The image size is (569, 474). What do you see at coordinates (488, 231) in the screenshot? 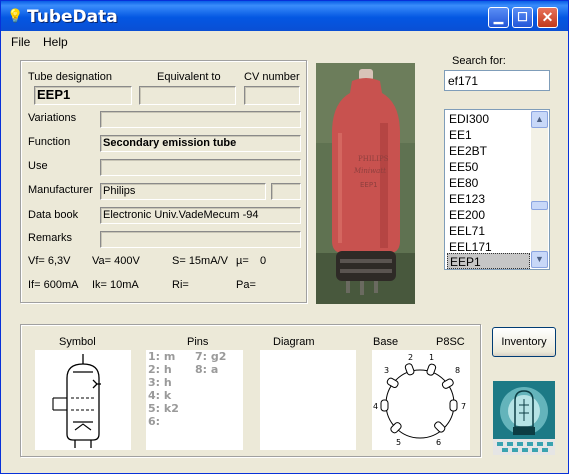
I see `list-item: EEL71` at bounding box center [488, 231].